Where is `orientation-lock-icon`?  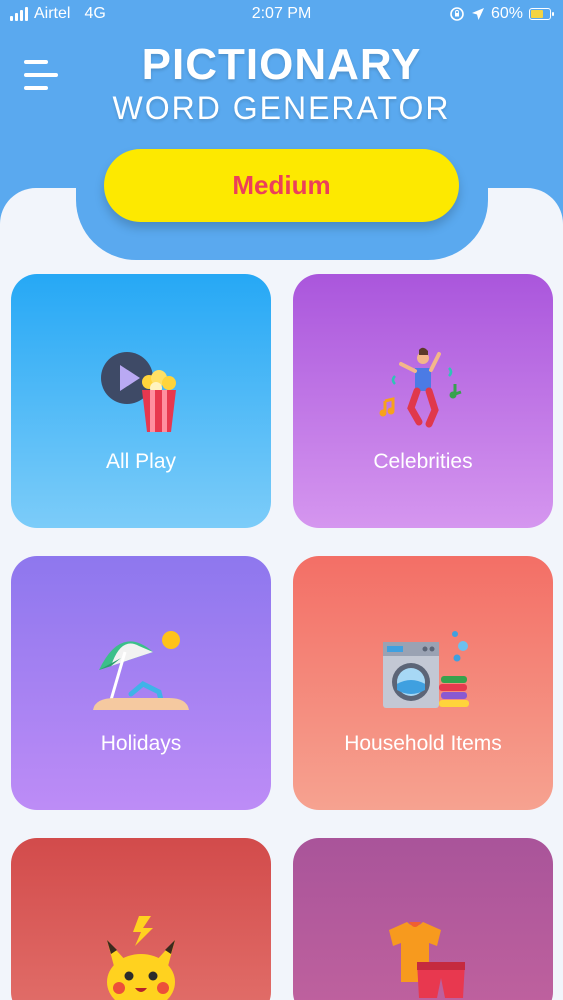
orientation-lock-icon is located at coordinates (457, 14).